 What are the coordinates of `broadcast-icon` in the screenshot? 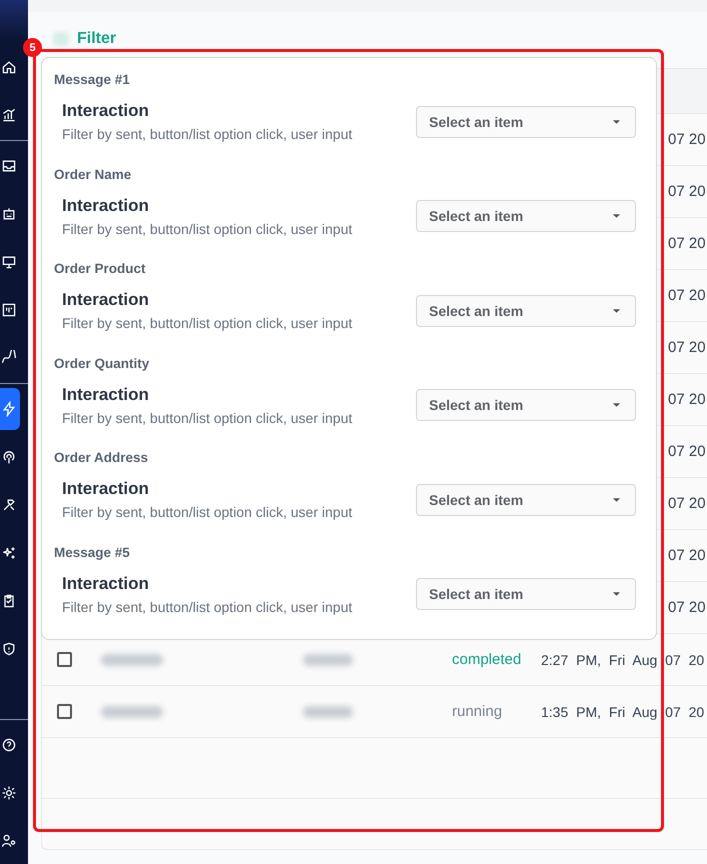 It's located at (9, 457).